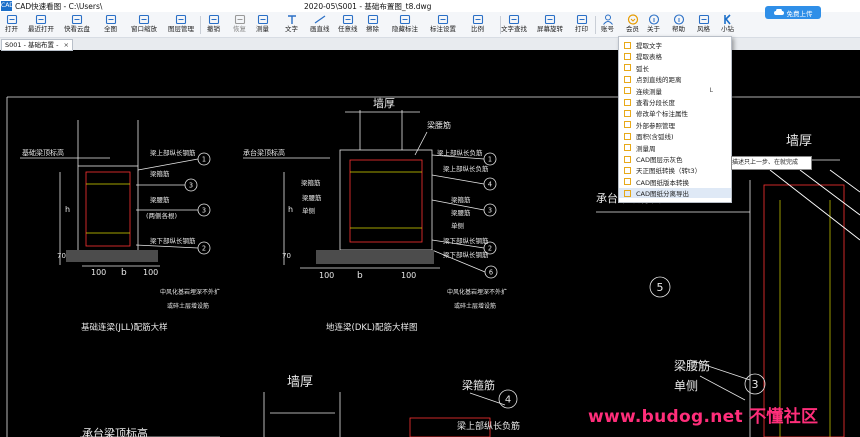 This screenshot has height=437, width=860. What do you see at coordinates (291, 19) in the screenshot?
I see `text-icon` at bounding box center [291, 19].